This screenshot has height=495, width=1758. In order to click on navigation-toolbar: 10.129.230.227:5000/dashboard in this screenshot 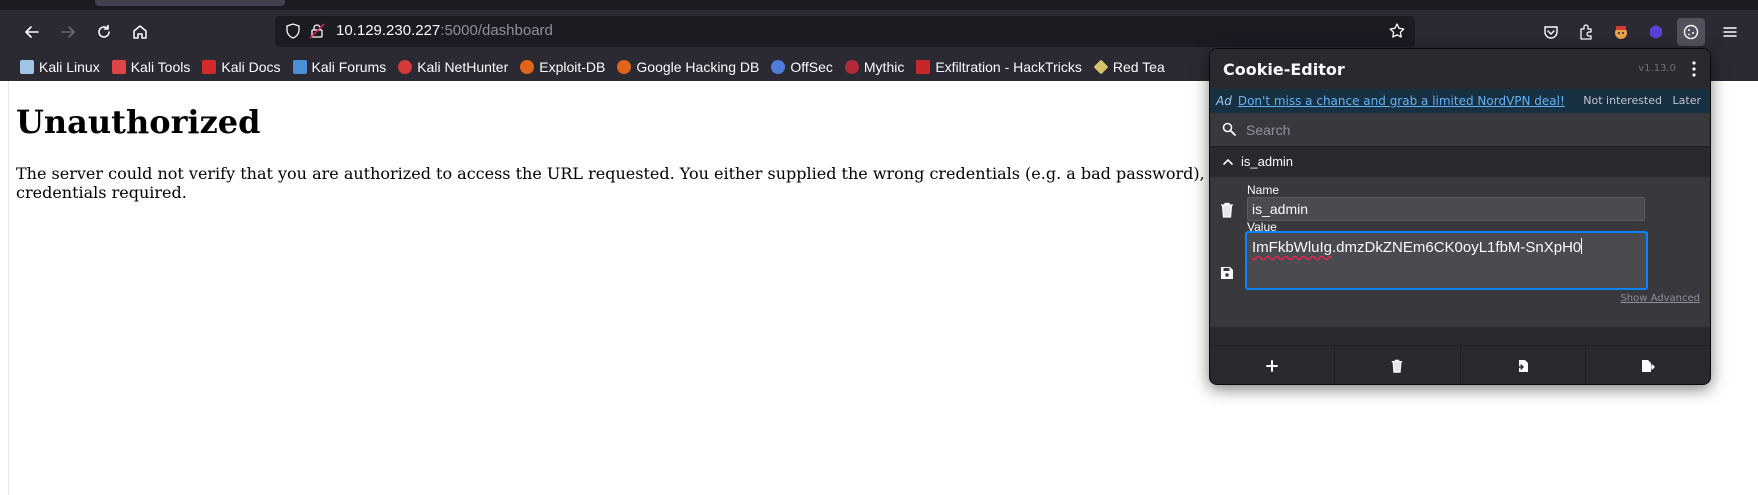, I will do `click(879, 31)`.